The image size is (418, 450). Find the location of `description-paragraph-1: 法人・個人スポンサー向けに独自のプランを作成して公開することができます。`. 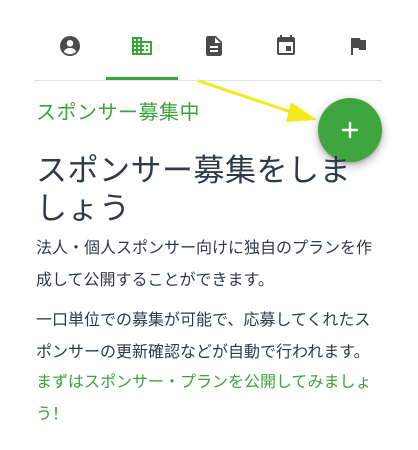

description-paragraph-1: 法人・個人スポンサー向けに独自のプランを作成して公開することができます。 is located at coordinates (204, 263).